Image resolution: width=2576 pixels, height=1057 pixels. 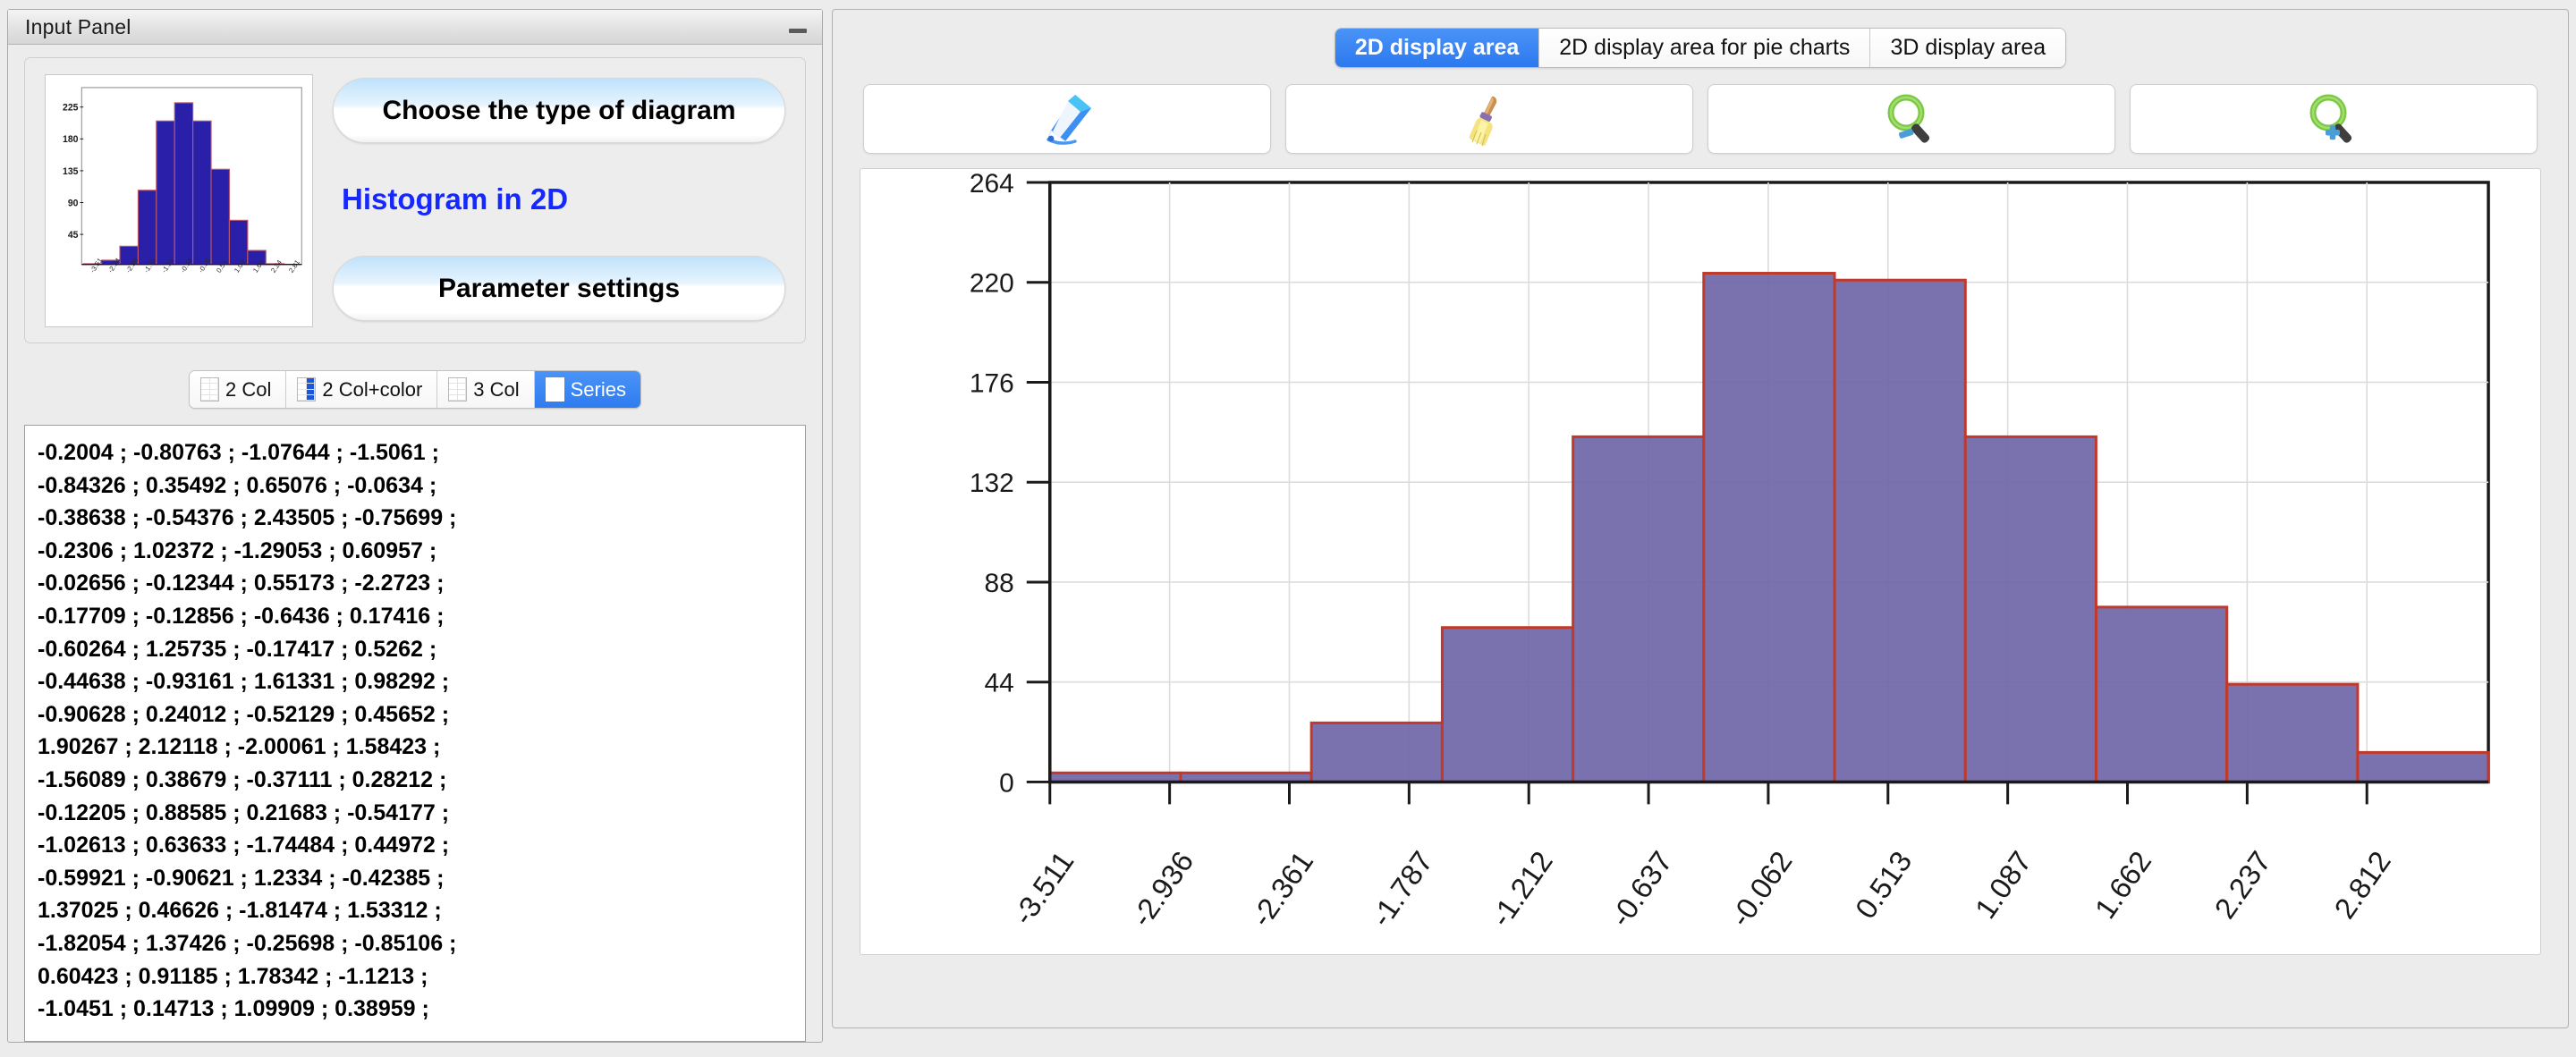 What do you see at coordinates (559, 110) in the screenshot?
I see `choose-diagram-type-button: Choose the type of diagram` at bounding box center [559, 110].